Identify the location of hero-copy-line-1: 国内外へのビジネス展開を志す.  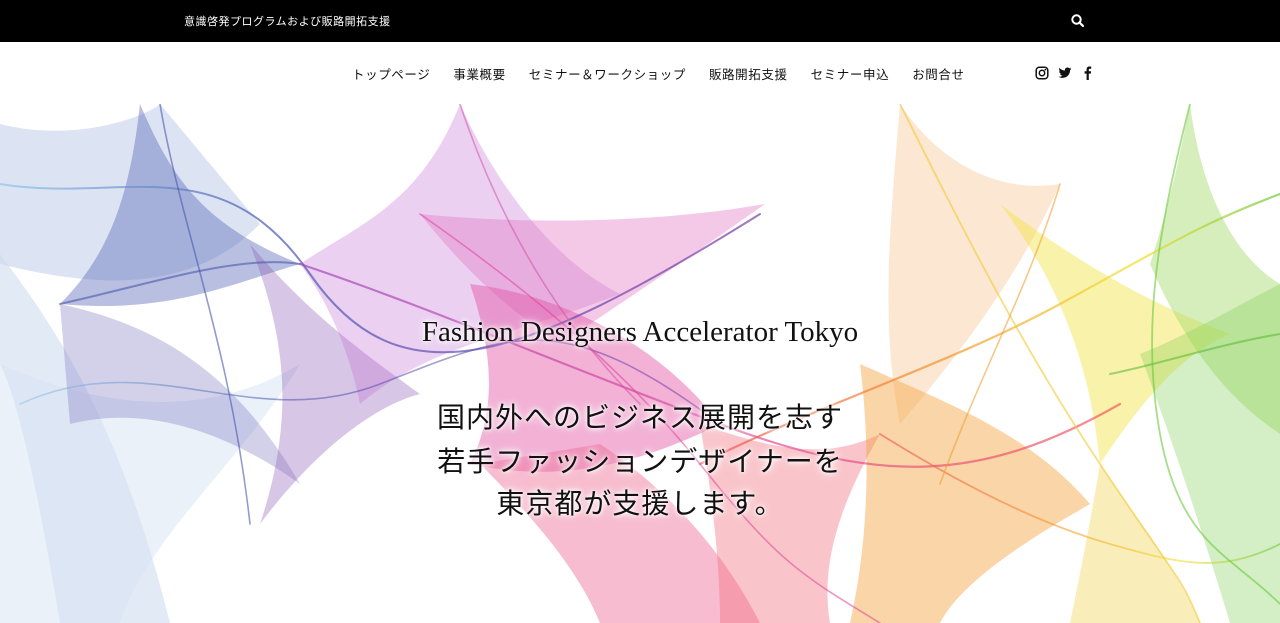
(639, 417).